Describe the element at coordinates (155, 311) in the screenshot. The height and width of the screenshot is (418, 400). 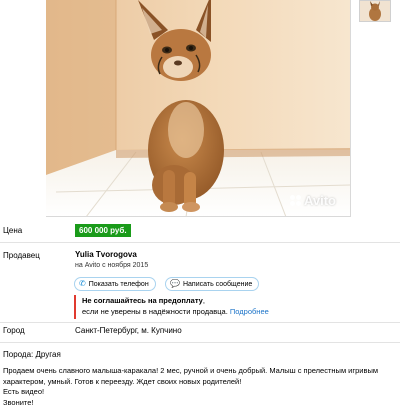
I see `warning-text: если не уверены в надёжности продавца.` at that location.